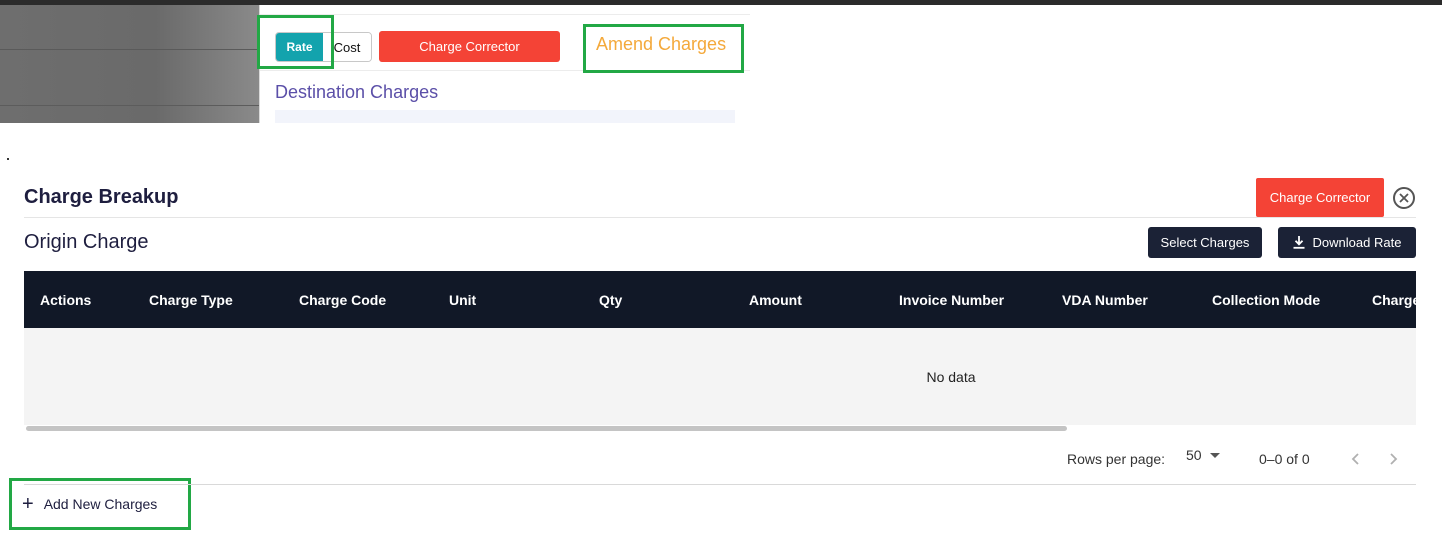 This screenshot has height=541, width=1442. What do you see at coordinates (1266, 299) in the screenshot?
I see `column-header-collection-mode: Collection Mode` at bounding box center [1266, 299].